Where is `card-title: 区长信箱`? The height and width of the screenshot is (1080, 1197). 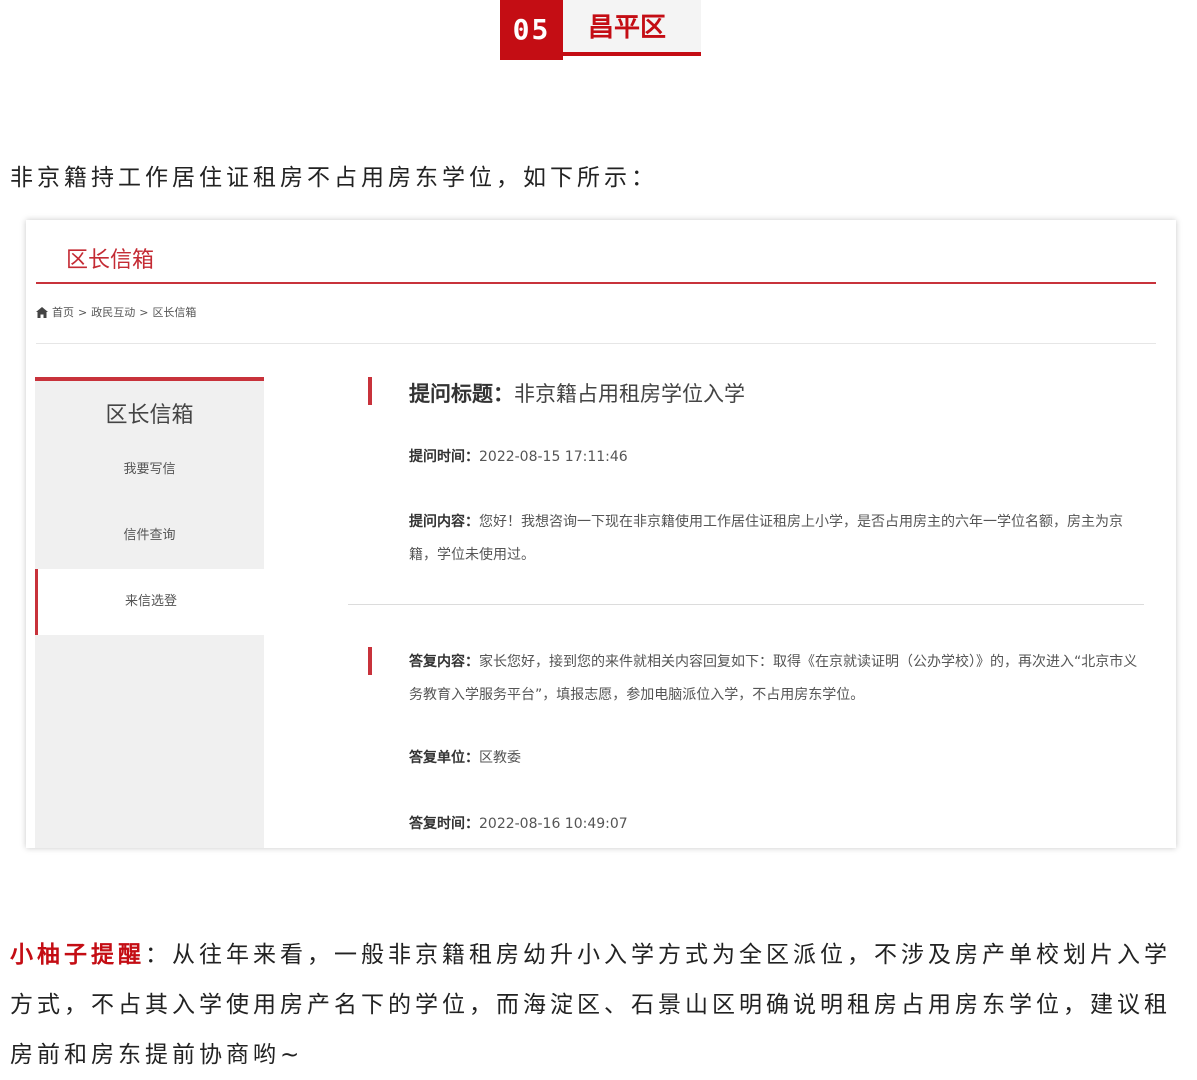 card-title: 区长信箱 is located at coordinates (110, 260).